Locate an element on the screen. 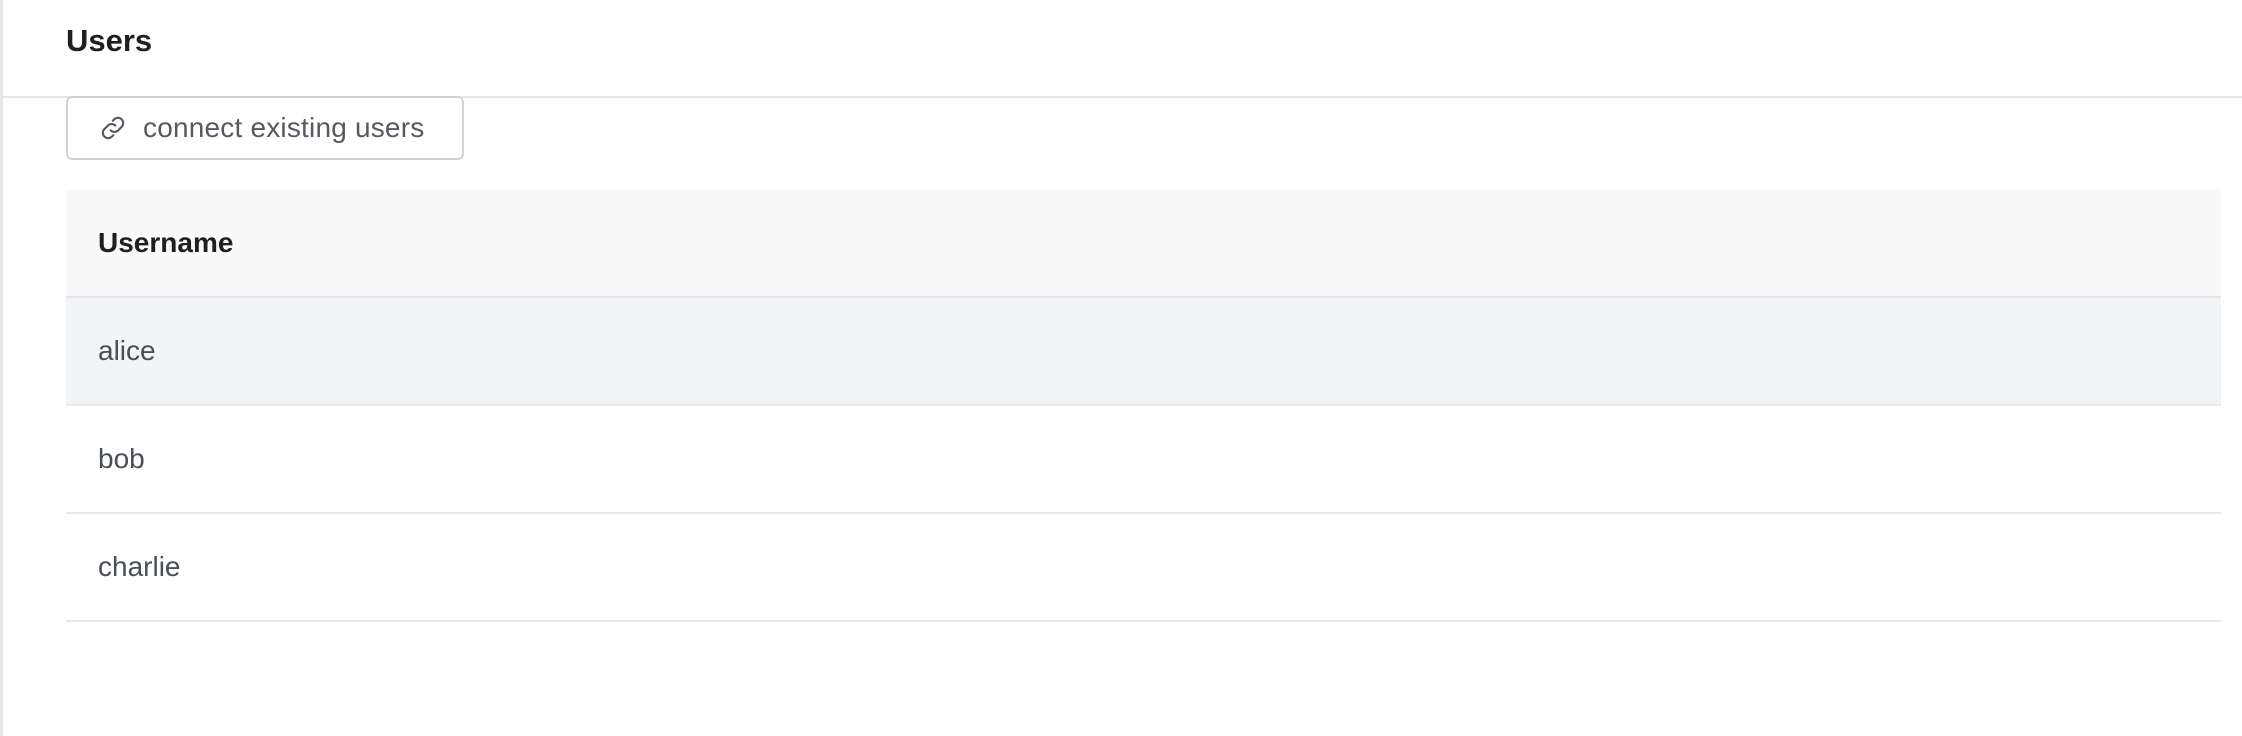  connect-existing-users-button: connect existing users is located at coordinates (265, 128).